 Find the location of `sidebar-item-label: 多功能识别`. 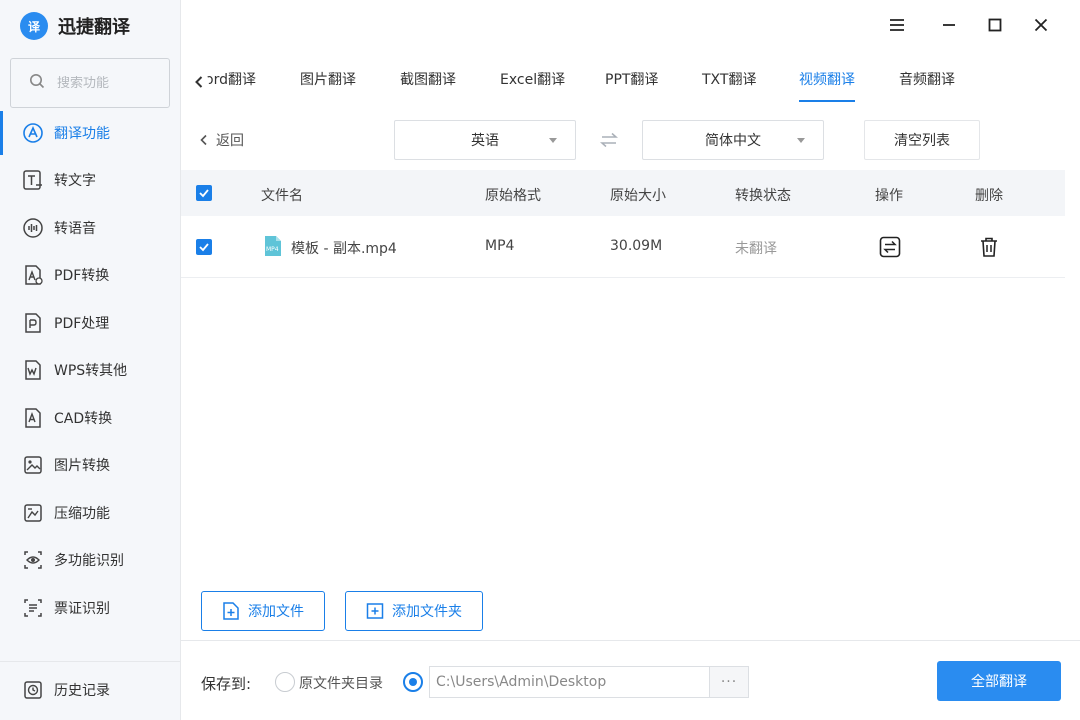

sidebar-item-label: 多功能识别 is located at coordinates (89, 561).